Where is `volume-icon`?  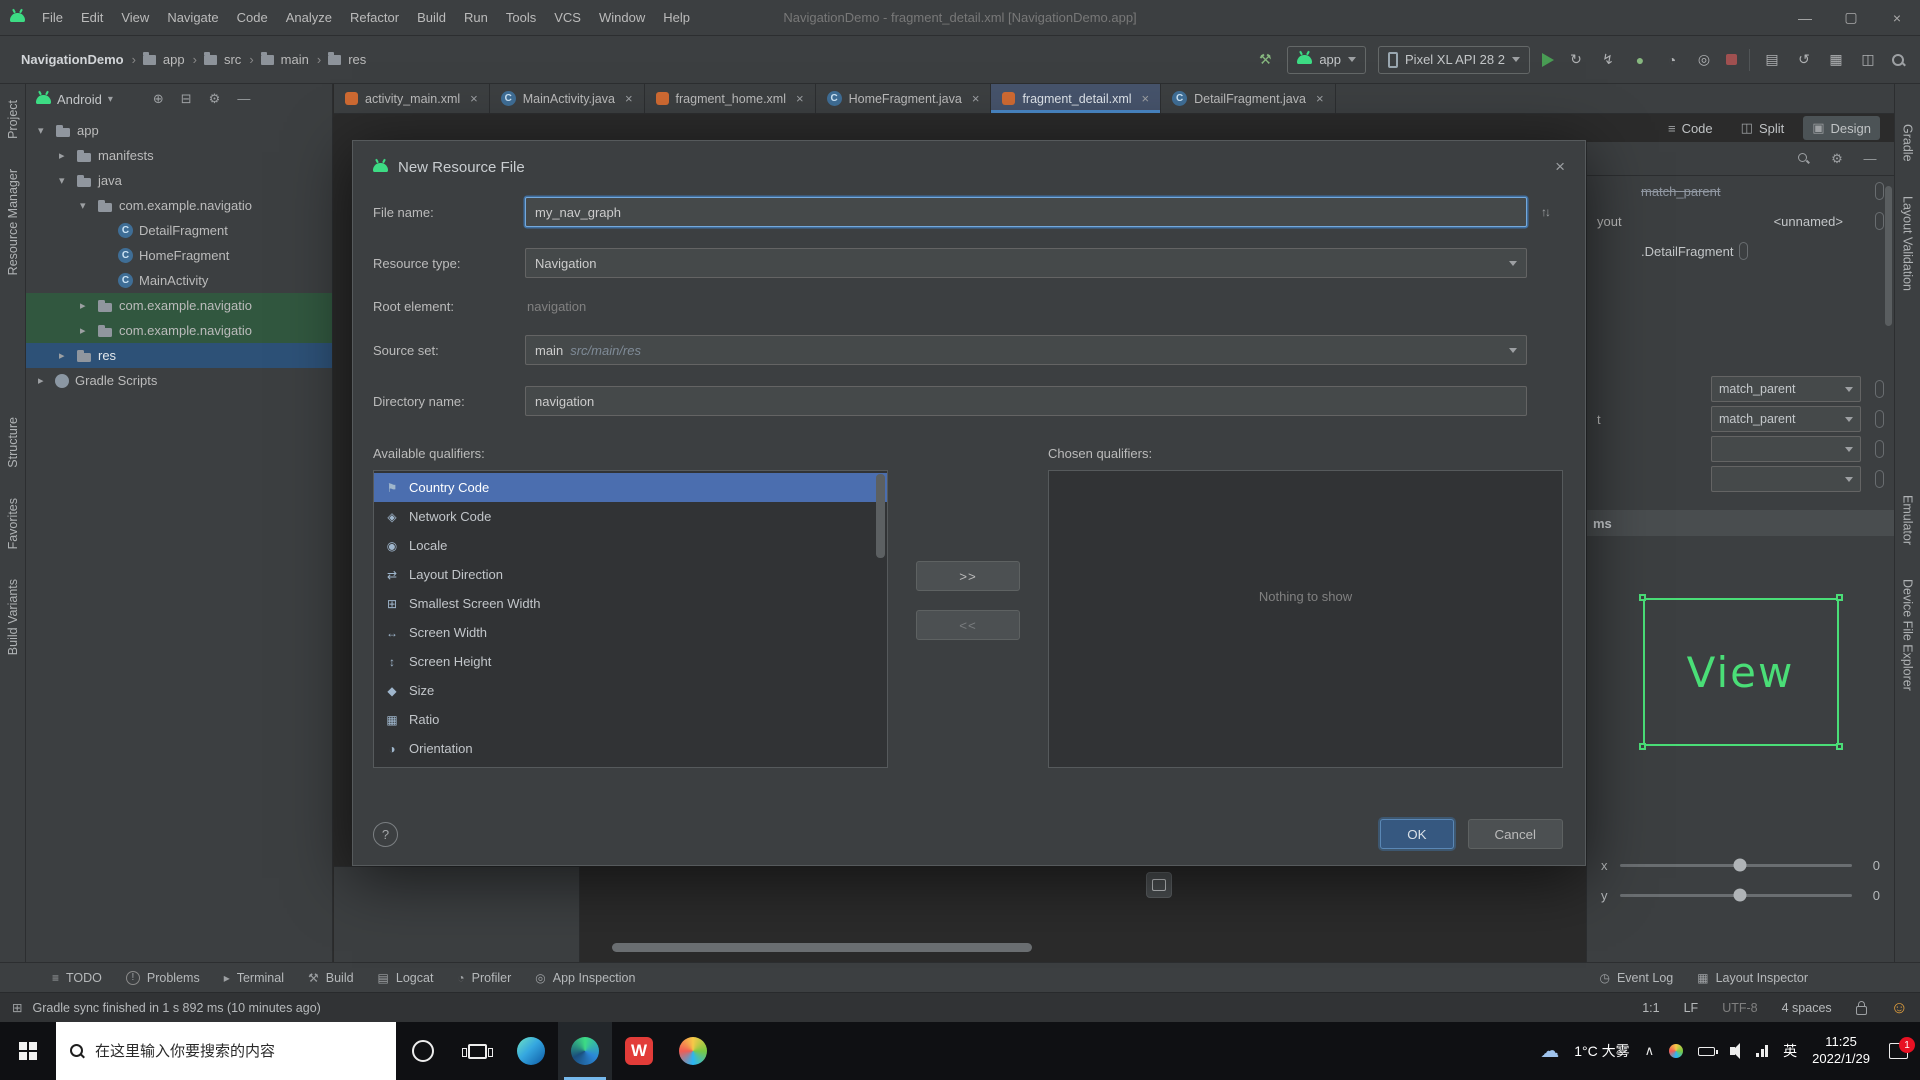
volume-icon is located at coordinates (1735, 1051).